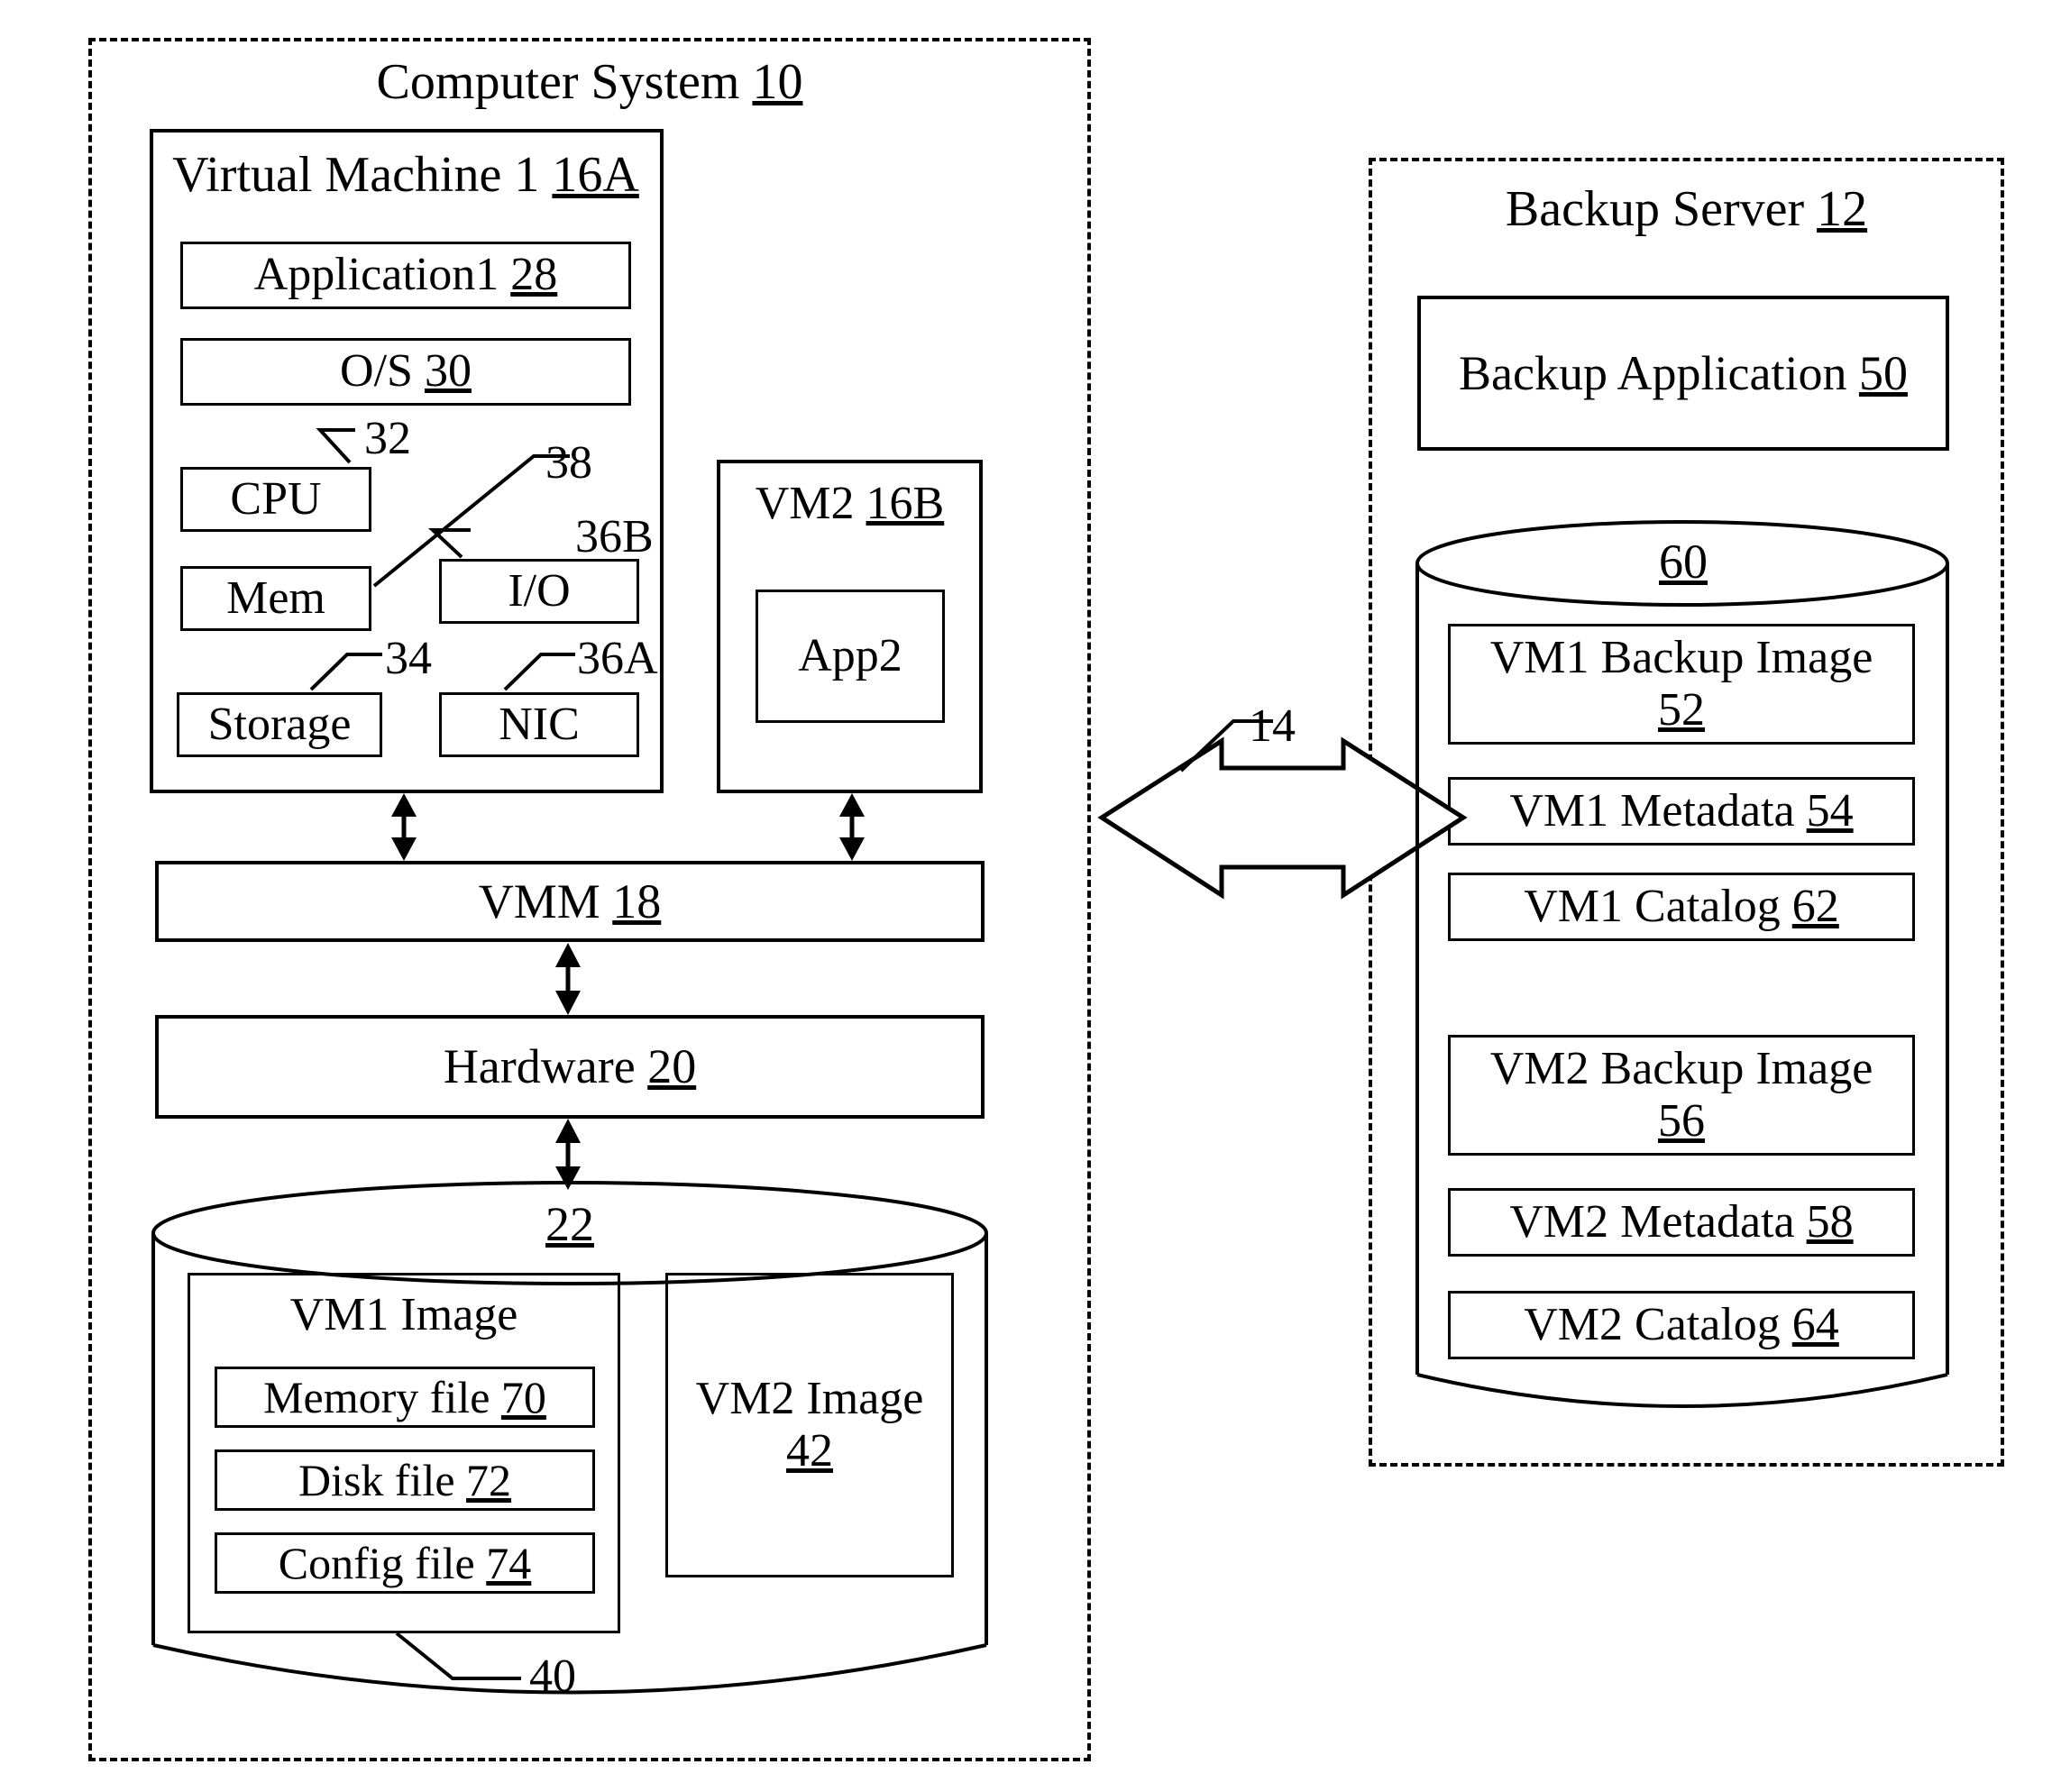 This screenshot has height=1792, width=2061. What do you see at coordinates (408, 658) in the screenshot?
I see `storage-ref: 34` at bounding box center [408, 658].